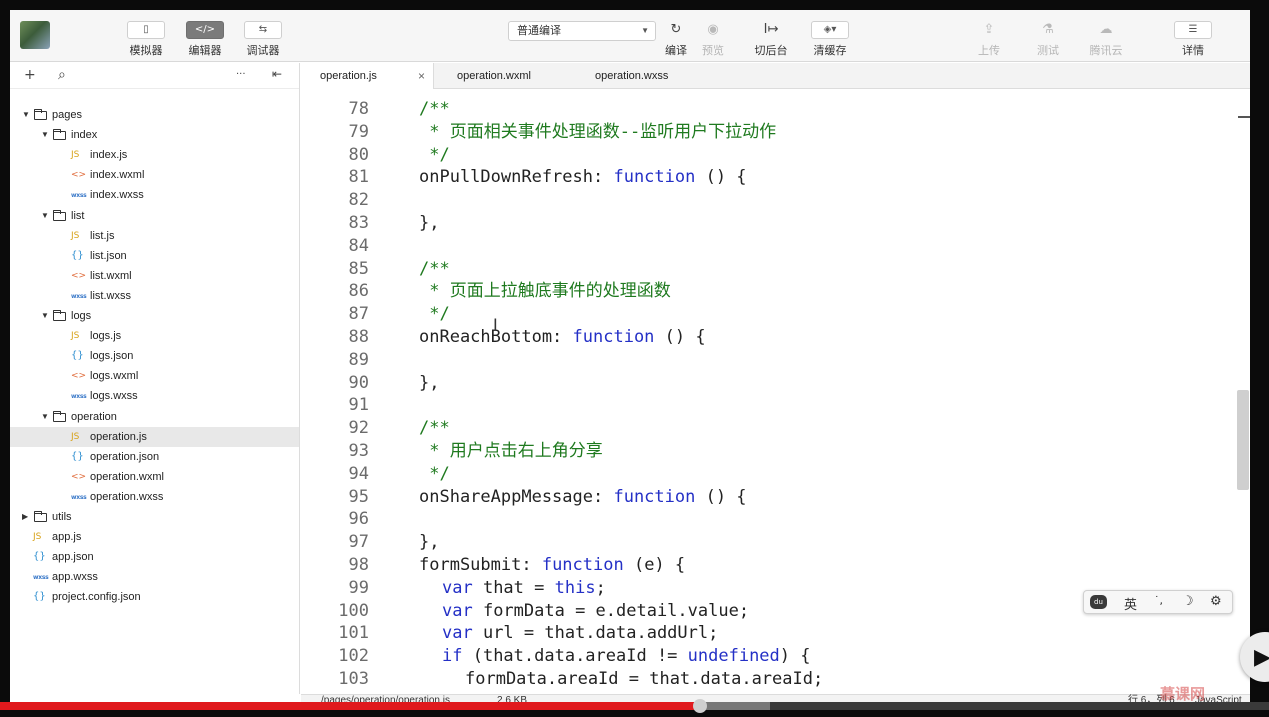  I want to click on code-text: formData.areaId = that.data.areaId;, so click(644, 679).